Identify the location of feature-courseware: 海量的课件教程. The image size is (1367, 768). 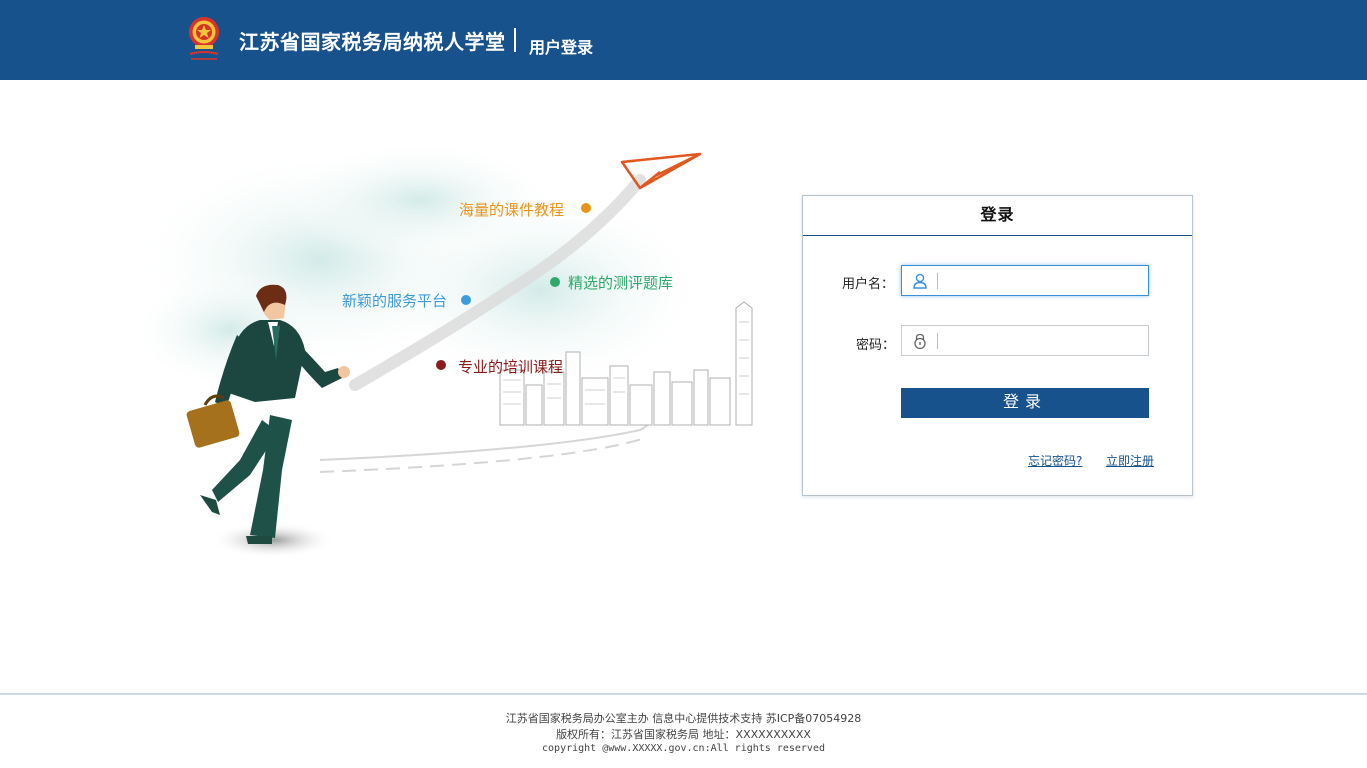
(512, 210).